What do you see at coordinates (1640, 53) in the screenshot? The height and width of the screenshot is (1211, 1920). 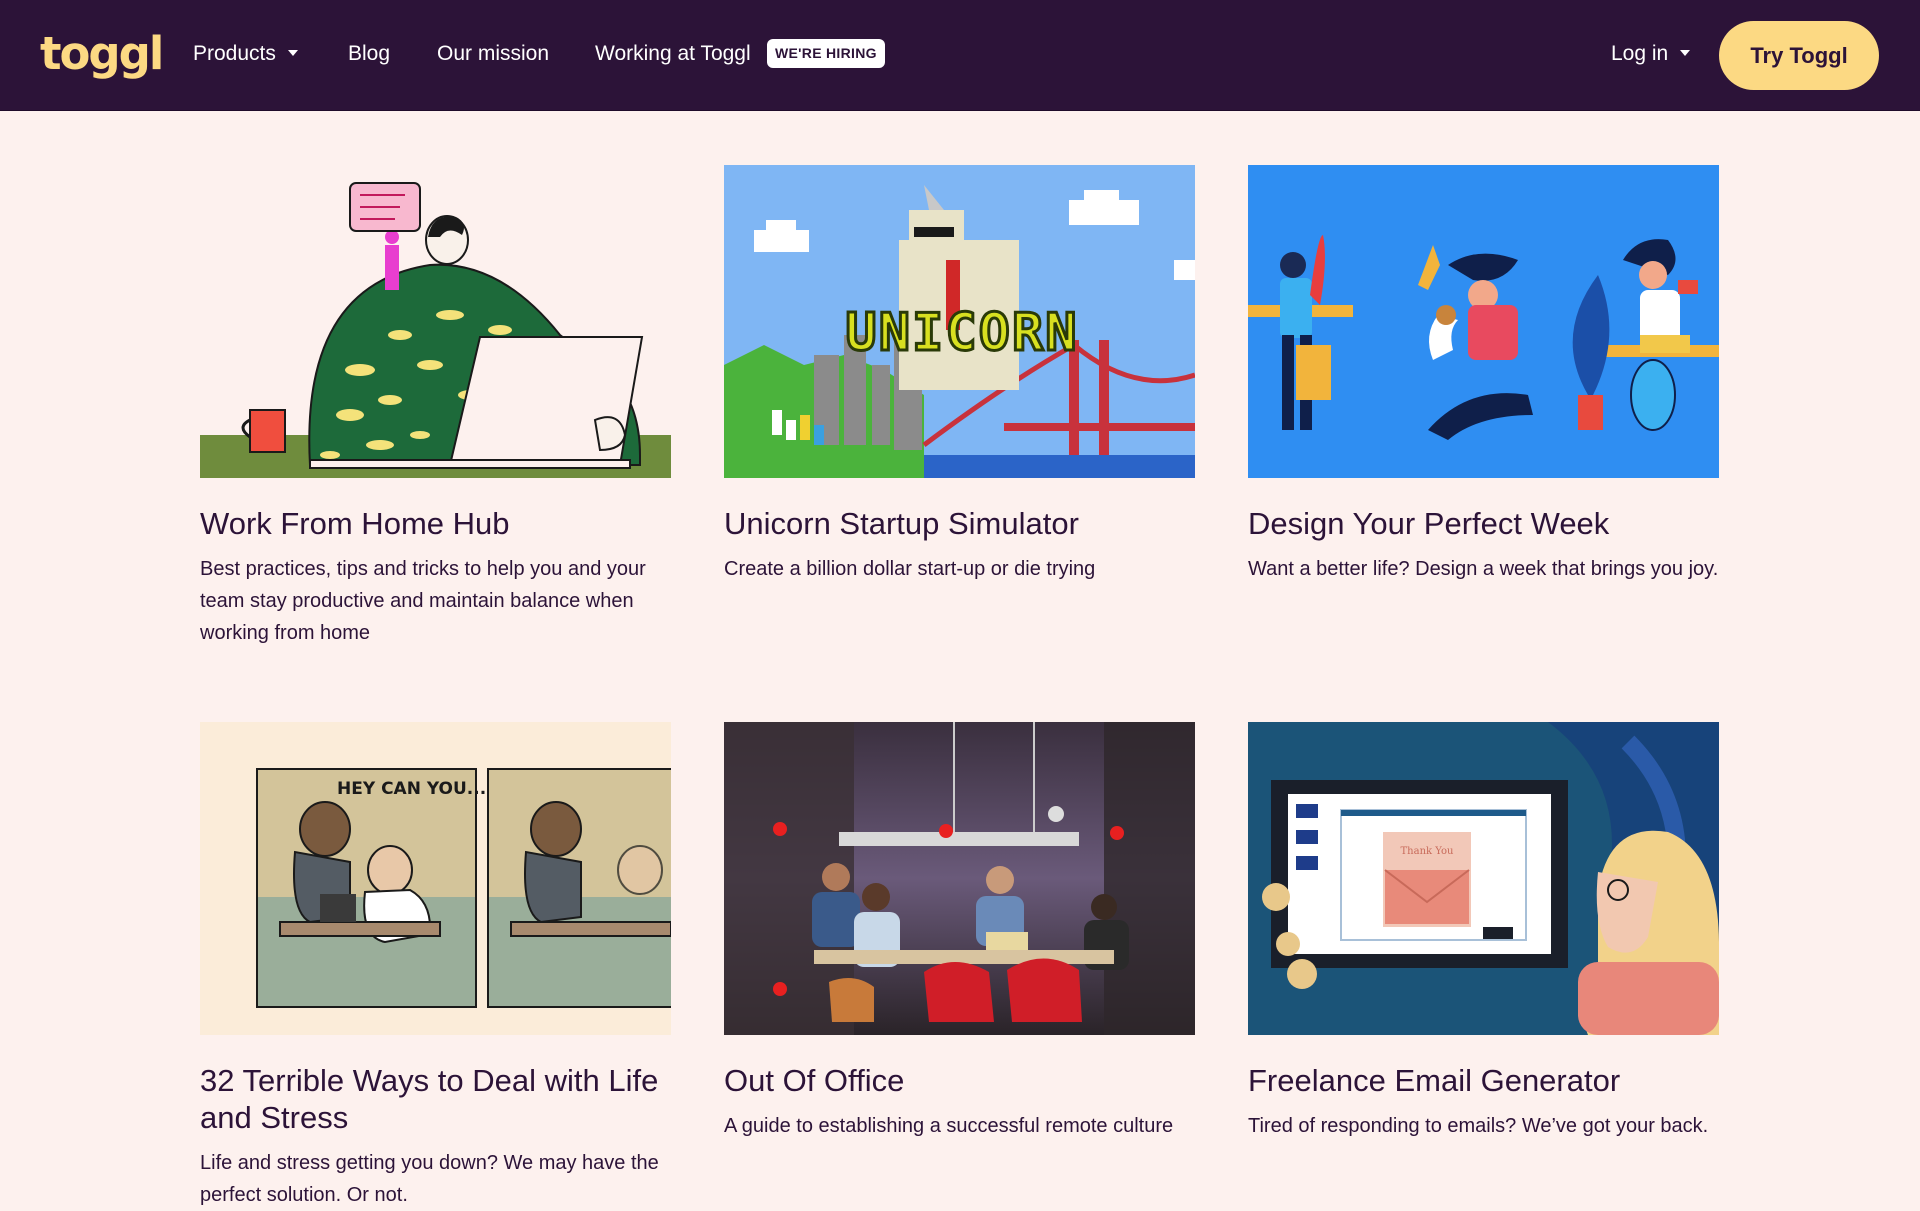 I see `login-label: Log in` at bounding box center [1640, 53].